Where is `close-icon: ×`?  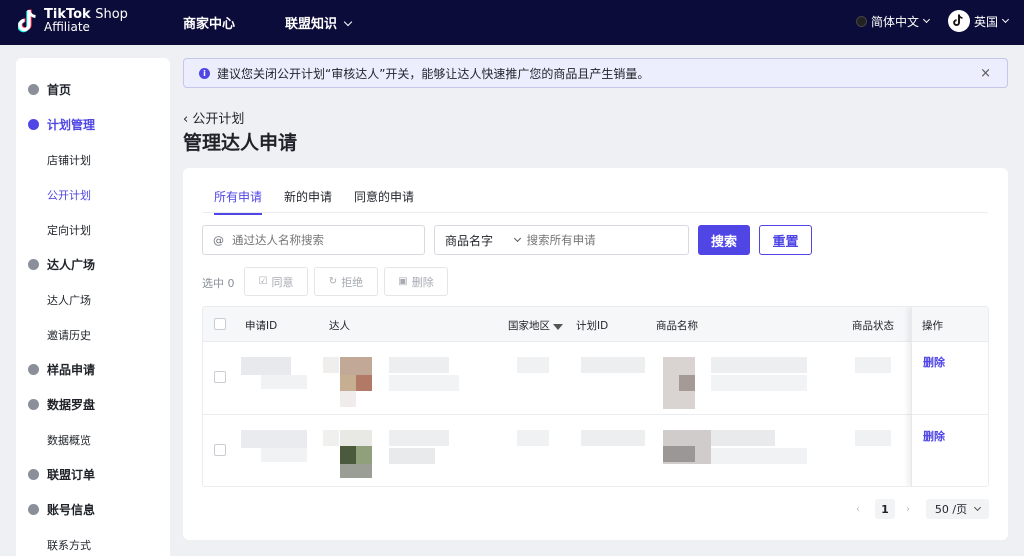
close-icon: × is located at coordinates (985, 73).